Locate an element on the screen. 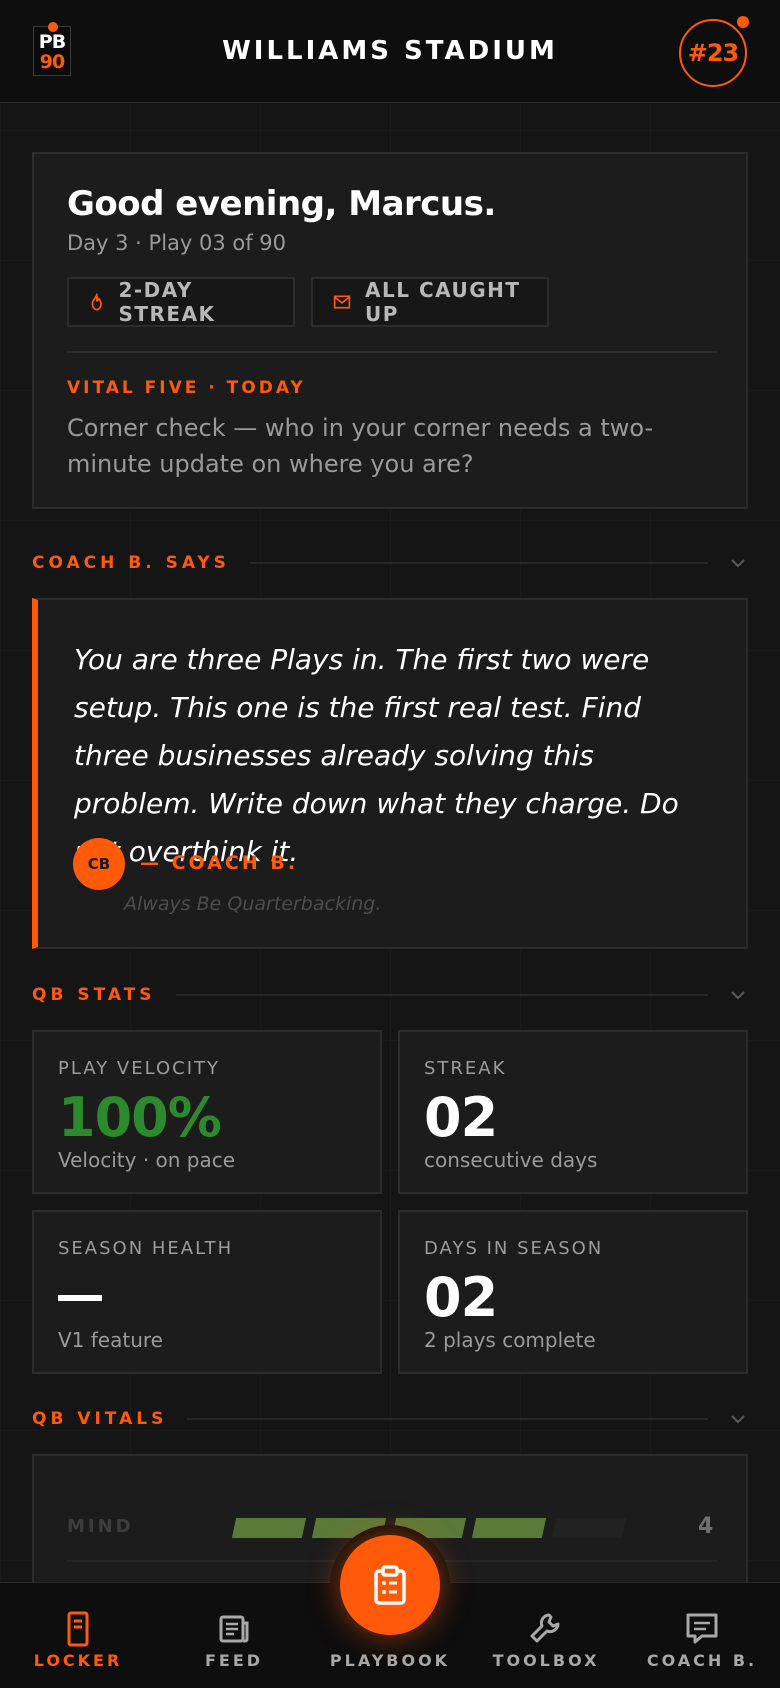  coach-signature: — COACH B. is located at coordinates (219, 863).